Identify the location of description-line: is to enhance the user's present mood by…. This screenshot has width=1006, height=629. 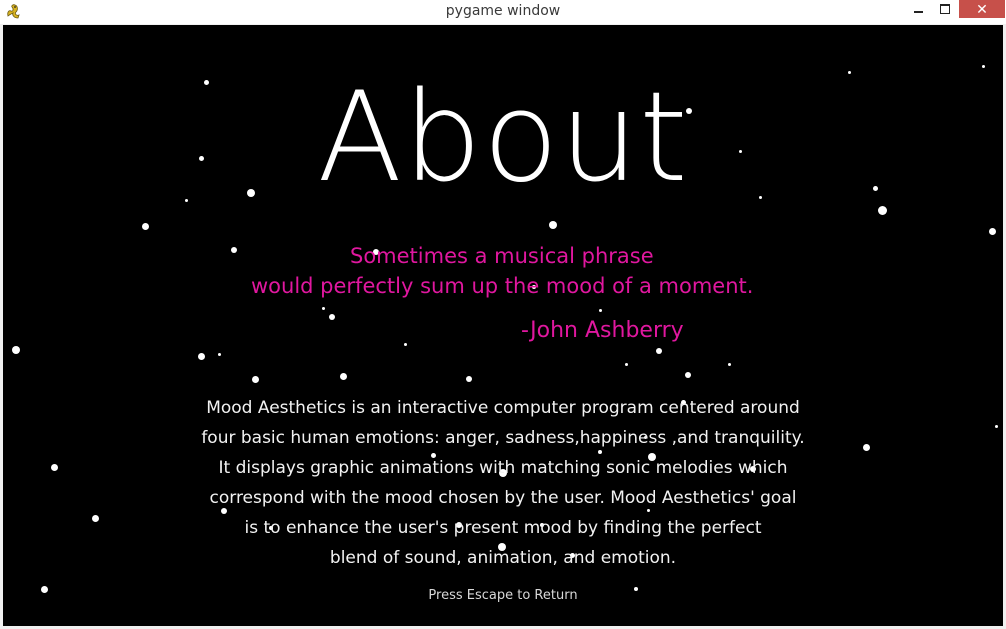
(503, 528).